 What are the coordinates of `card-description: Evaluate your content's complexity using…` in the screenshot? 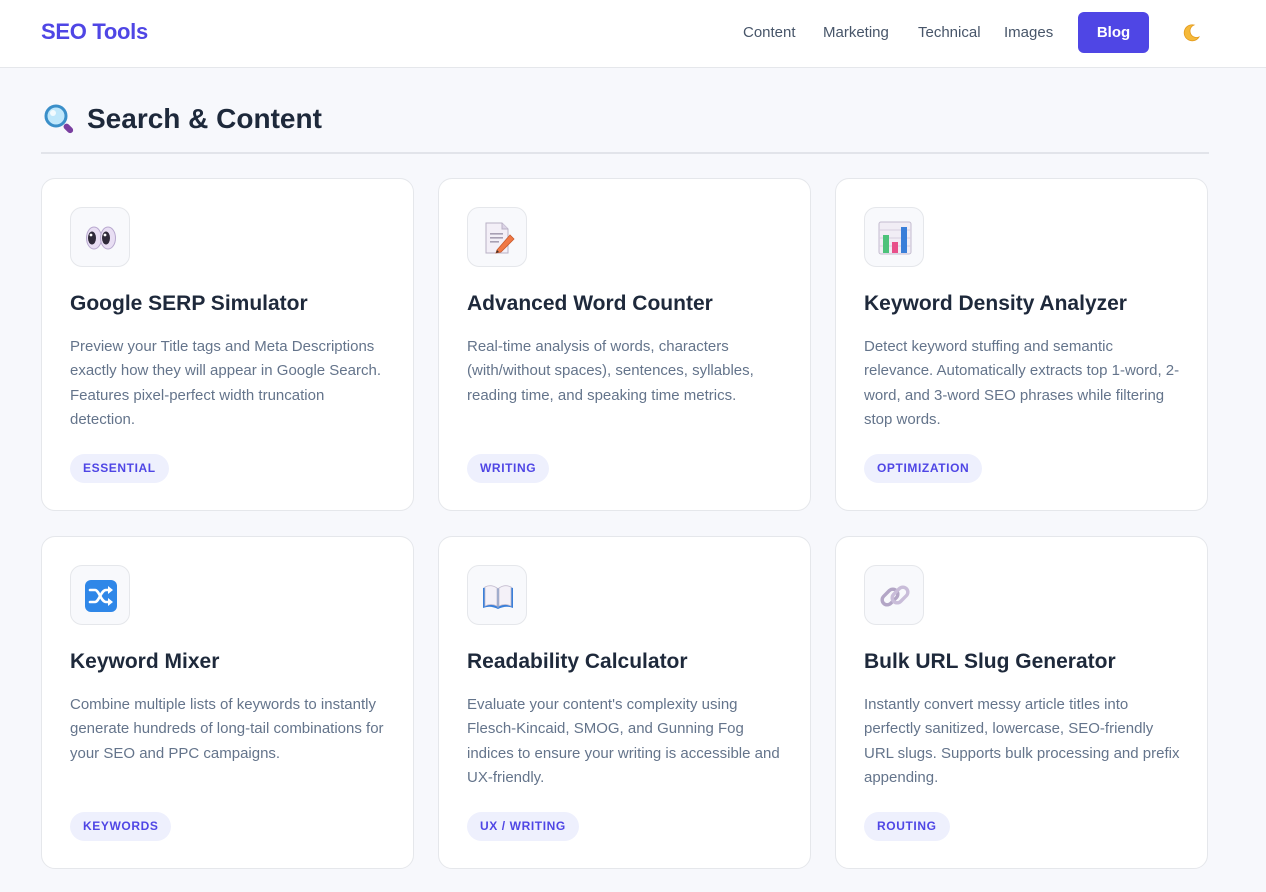 It's located at (623, 741).